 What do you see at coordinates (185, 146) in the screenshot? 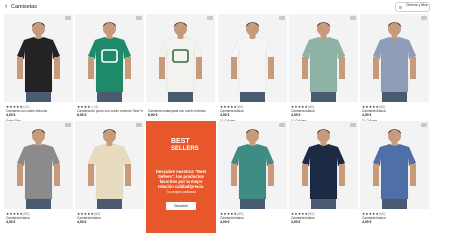
I see `best-sellers-badge: BEST SELLERS` at bounding box center [185, 146].